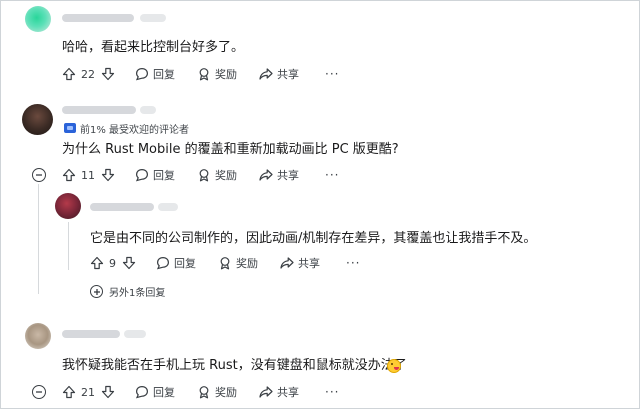  I want to click on comment-body: 为什么 Rust Mobile 的覆盖和重新加载动画比 PC 版更酷?, so click(230, 149).